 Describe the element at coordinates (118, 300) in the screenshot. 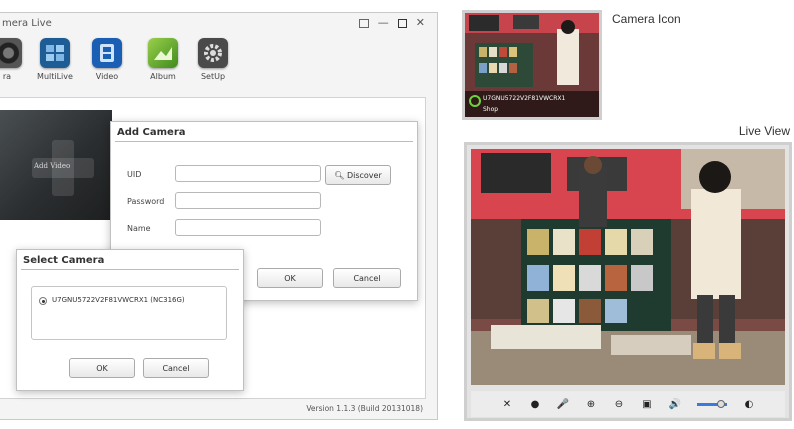

I see `camera-option-label: U7GNU5722V2F81VWCRX1 (NC316G)` at that location.